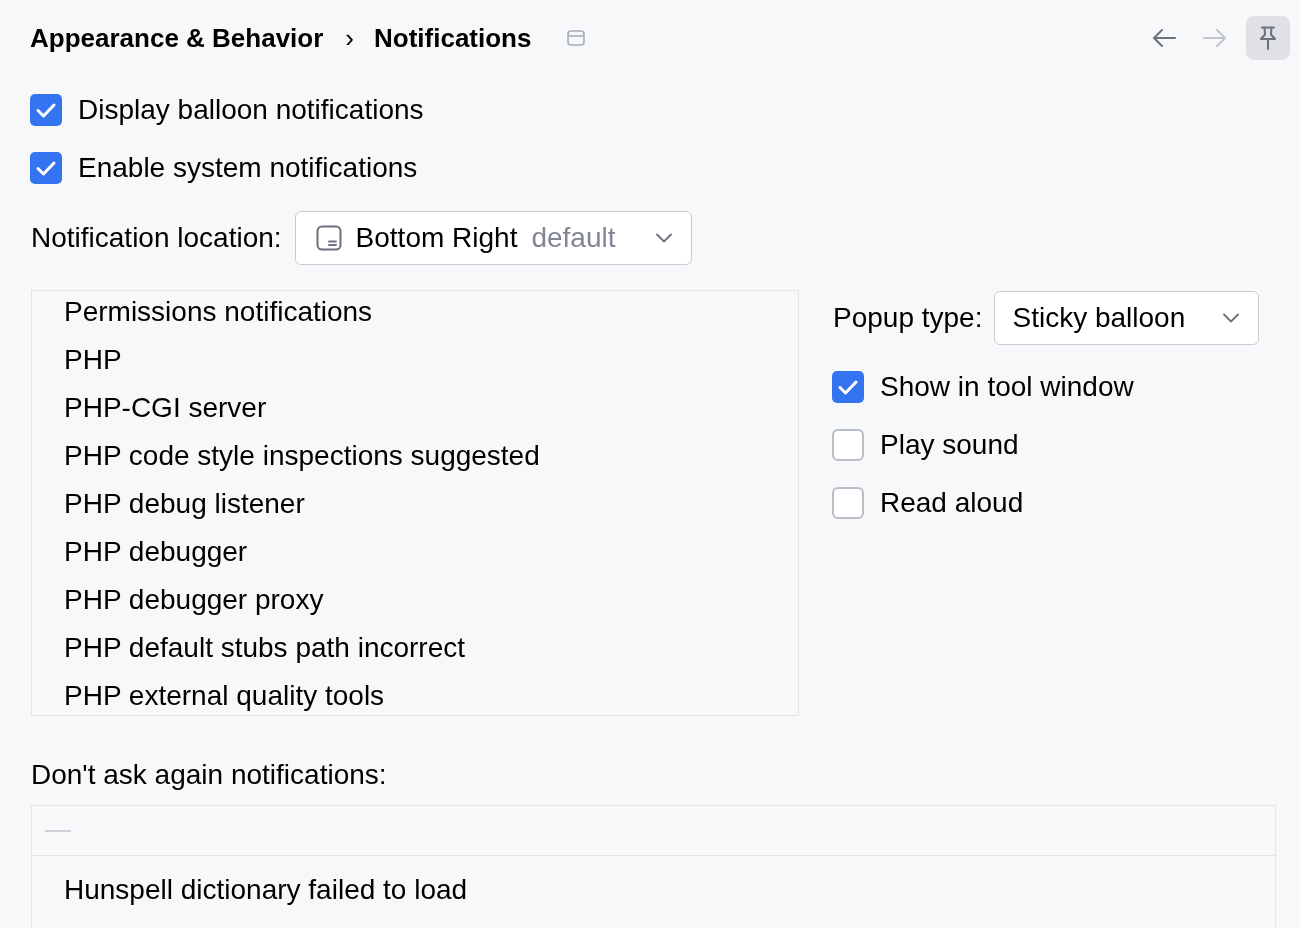 The width and height of the screenshot is (1300, 928). What do you see at coordinates (156, 238) in the screenshot?
I see `field-label: Notification location:` at bounding box center [156, 238].